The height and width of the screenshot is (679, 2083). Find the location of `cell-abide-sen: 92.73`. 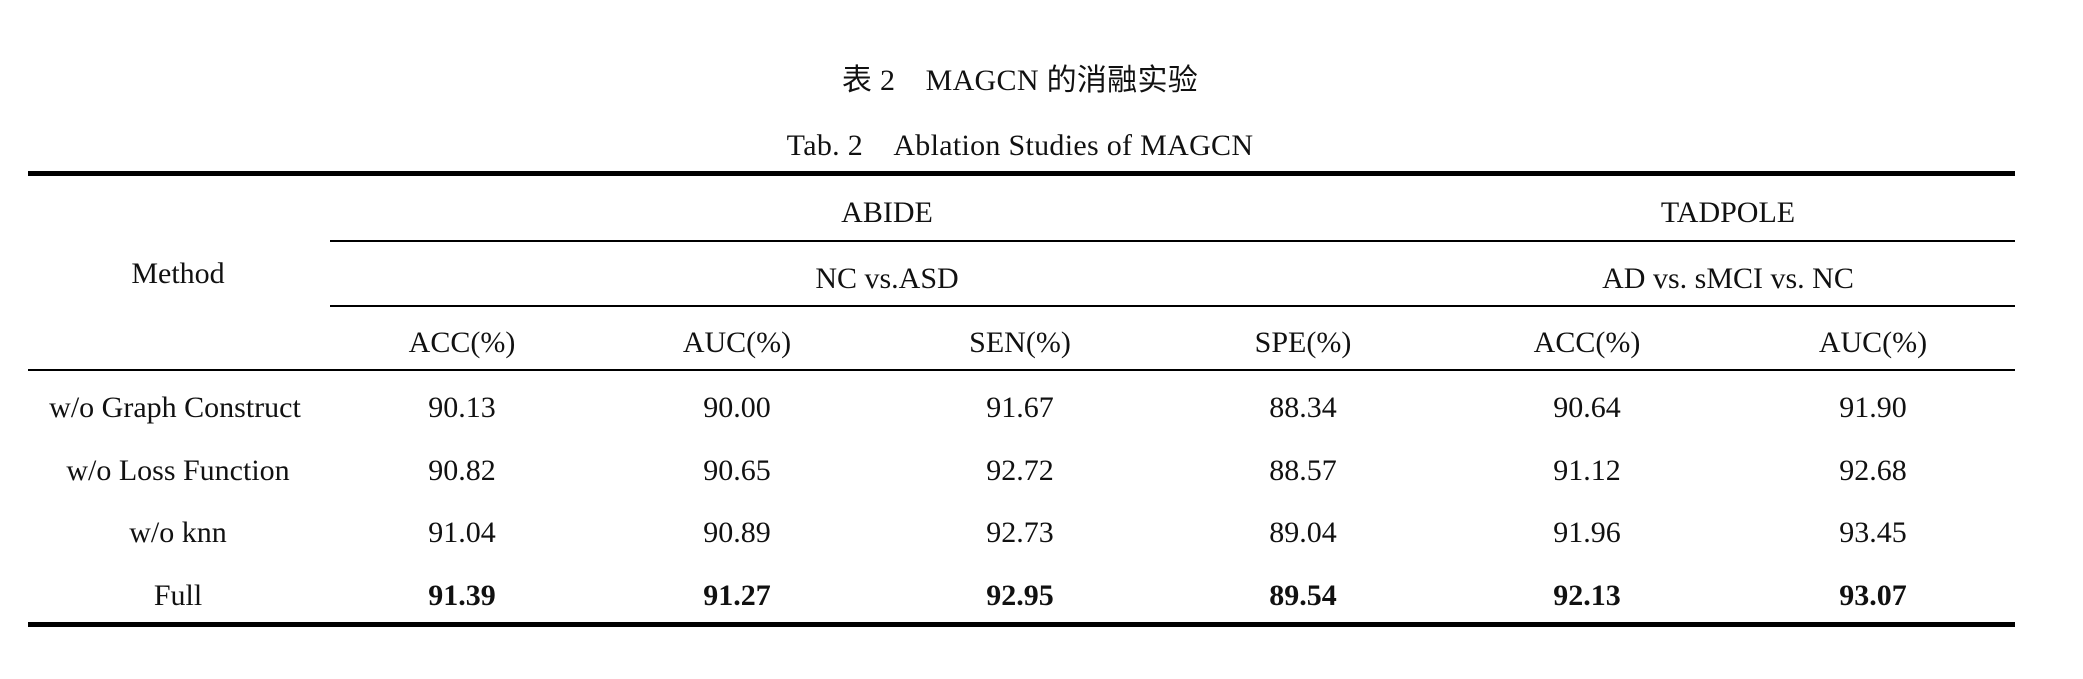

cell-abide-sen: 92.73 is located at coordinates (1020, 532).